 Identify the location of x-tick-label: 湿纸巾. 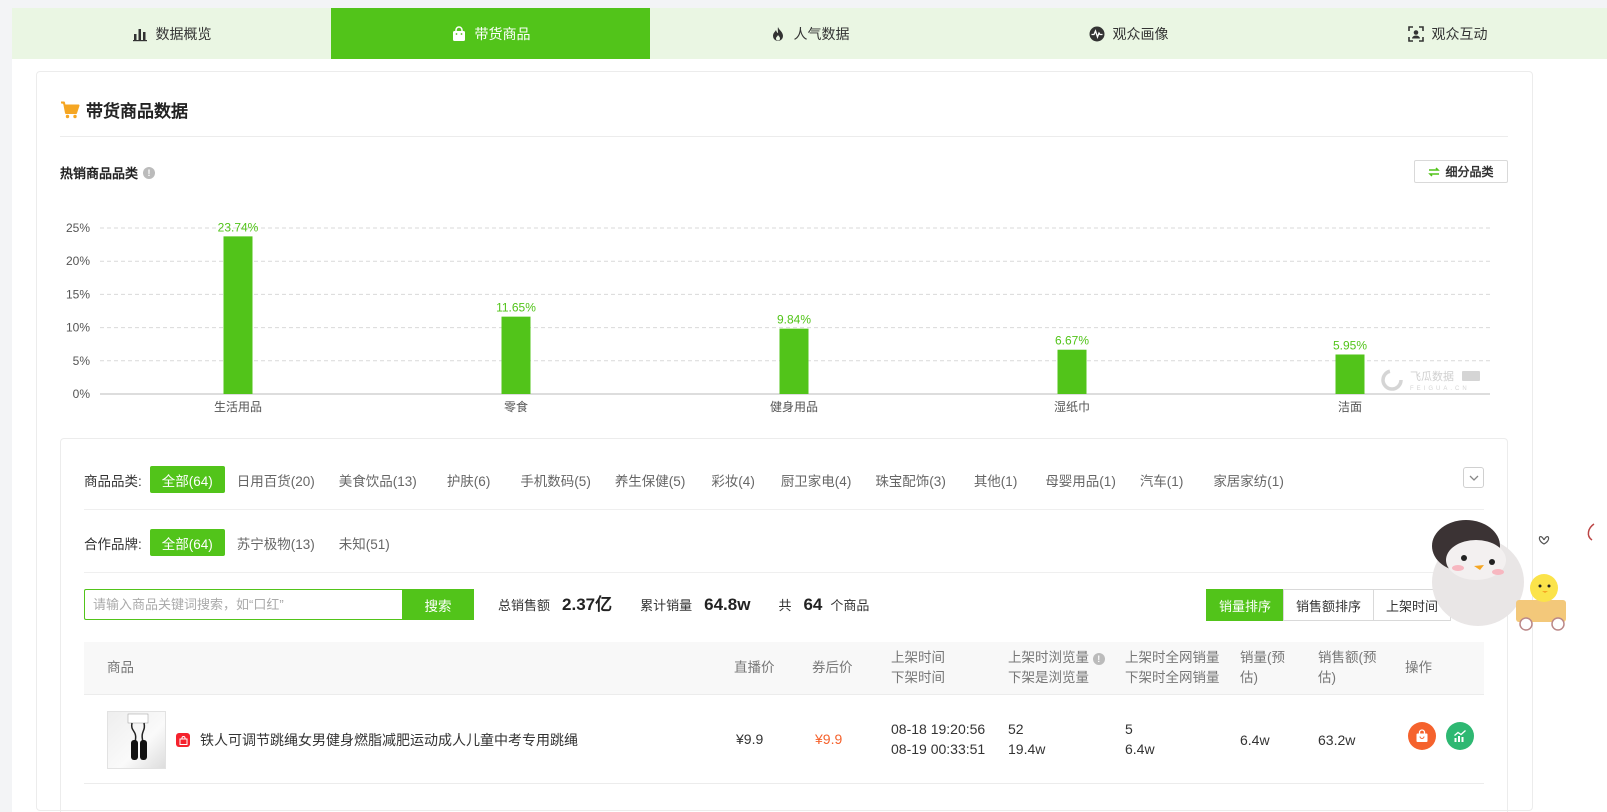
(1072, 406).